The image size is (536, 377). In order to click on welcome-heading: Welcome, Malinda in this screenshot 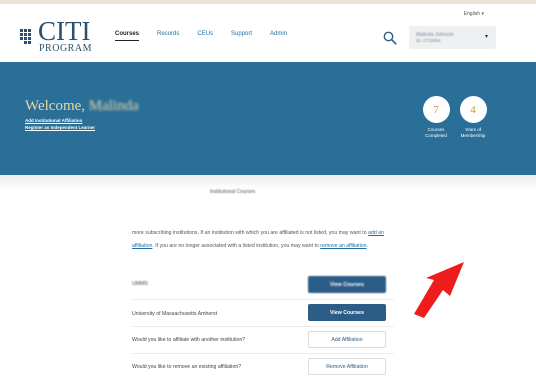, I will do `click(82, 106)`.